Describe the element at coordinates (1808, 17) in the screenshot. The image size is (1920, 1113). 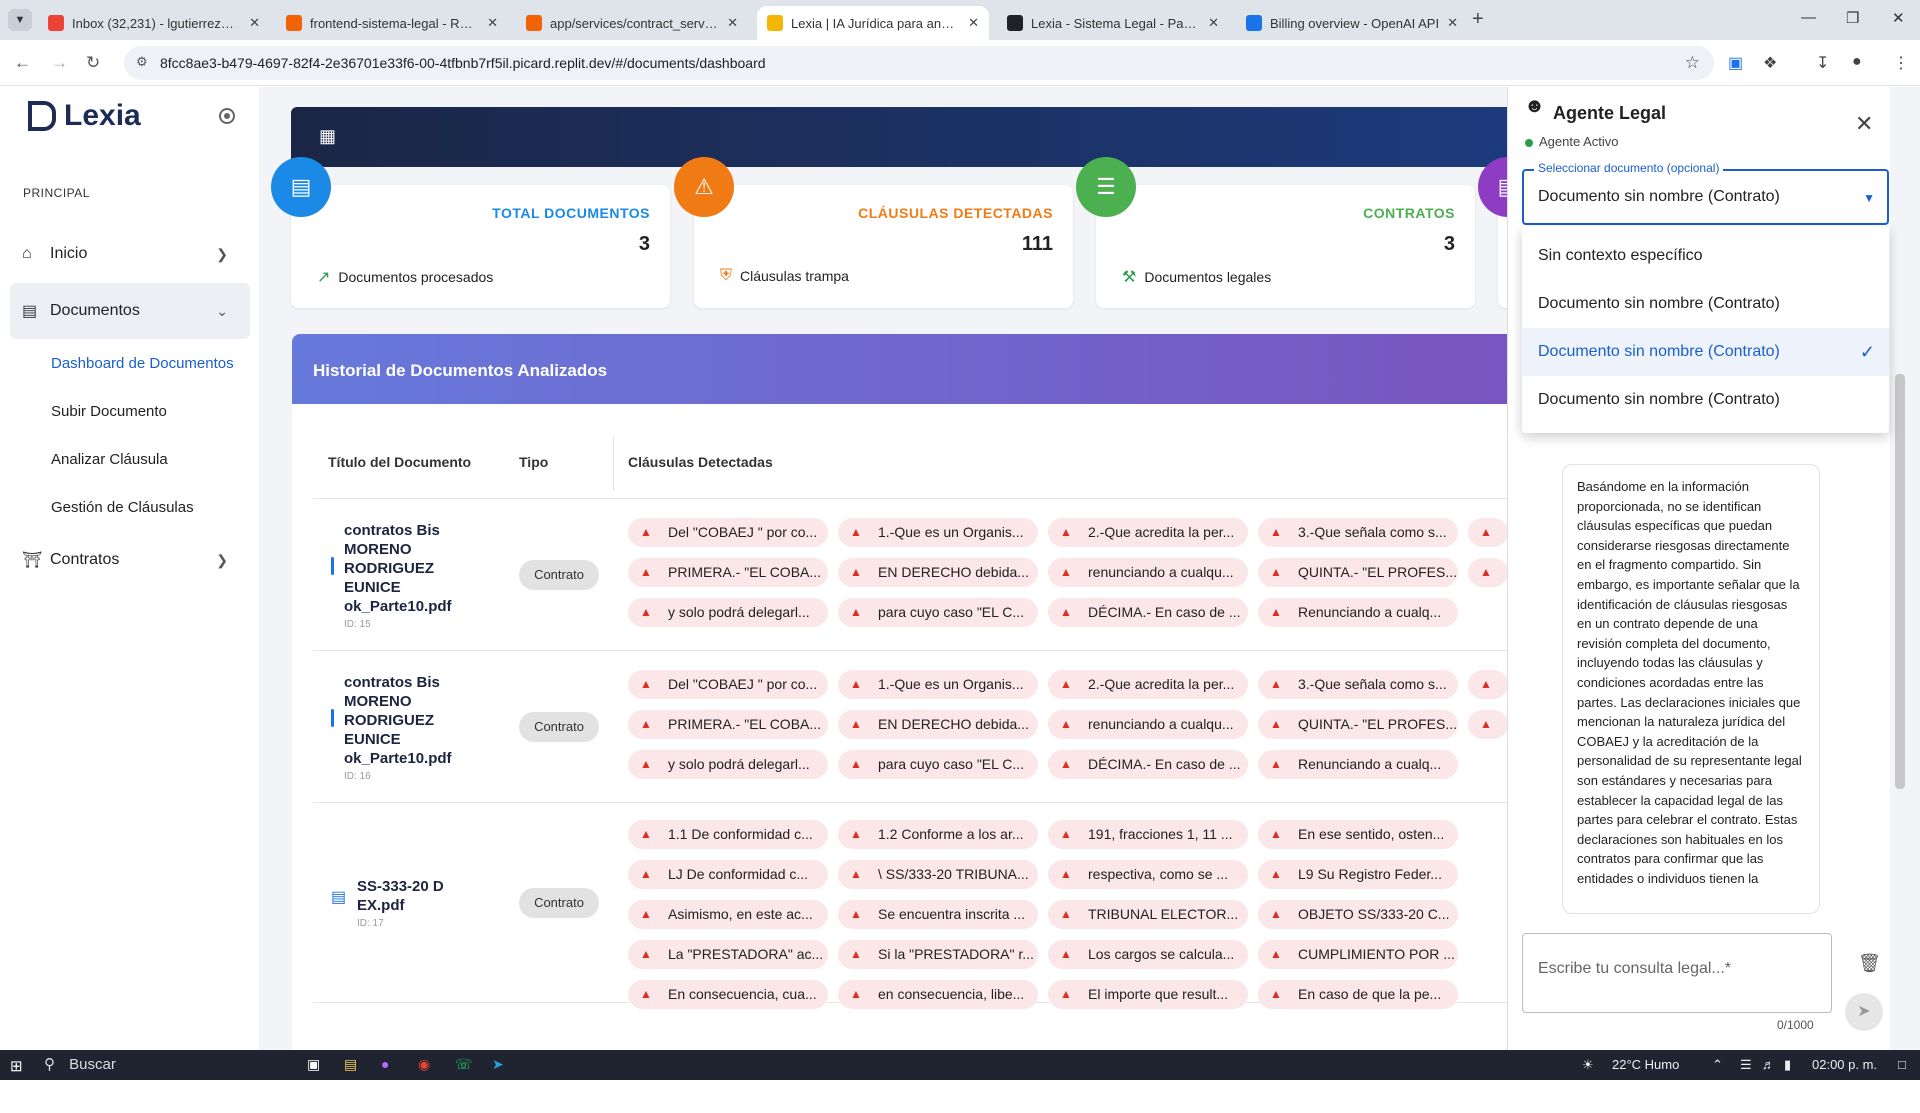
I see `minimize-button: —` at that location.